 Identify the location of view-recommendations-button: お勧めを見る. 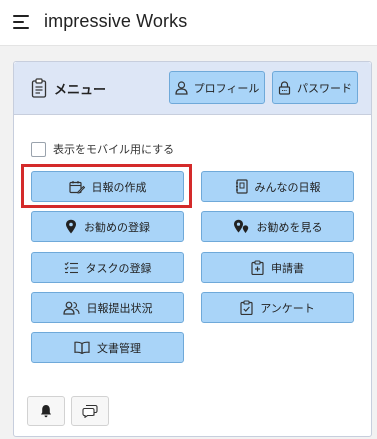
(277, 226).